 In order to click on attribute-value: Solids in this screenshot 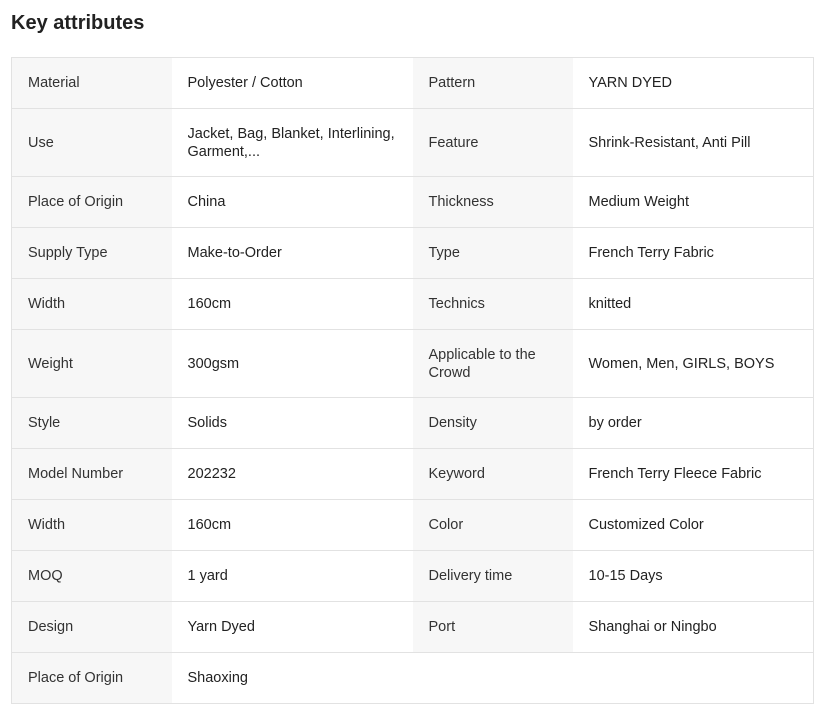, I will do `click(292, 423)`.